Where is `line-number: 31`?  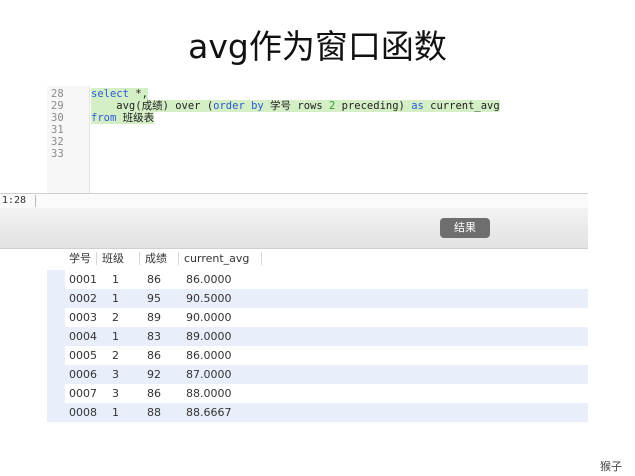 line-number: 31 is located at coordinates (57, 130).